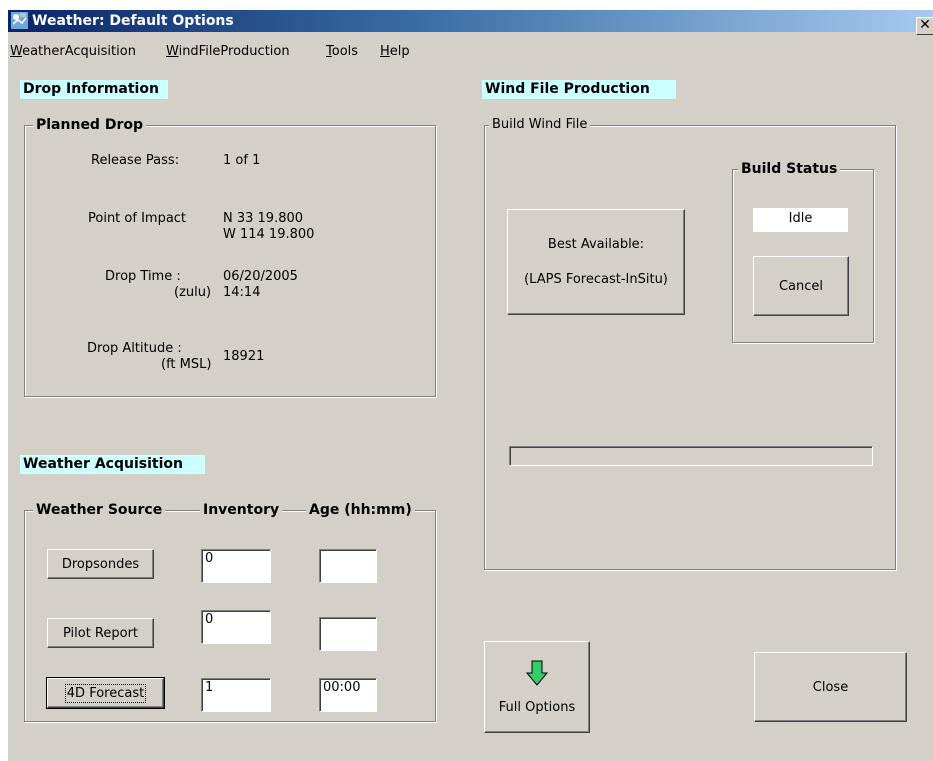 Image resolution: width=933 pixels, height=761 pixels. Describe the element at coordinates (596, 244) in the screenshot. I see `best-available-label: Best Available:` at that location.